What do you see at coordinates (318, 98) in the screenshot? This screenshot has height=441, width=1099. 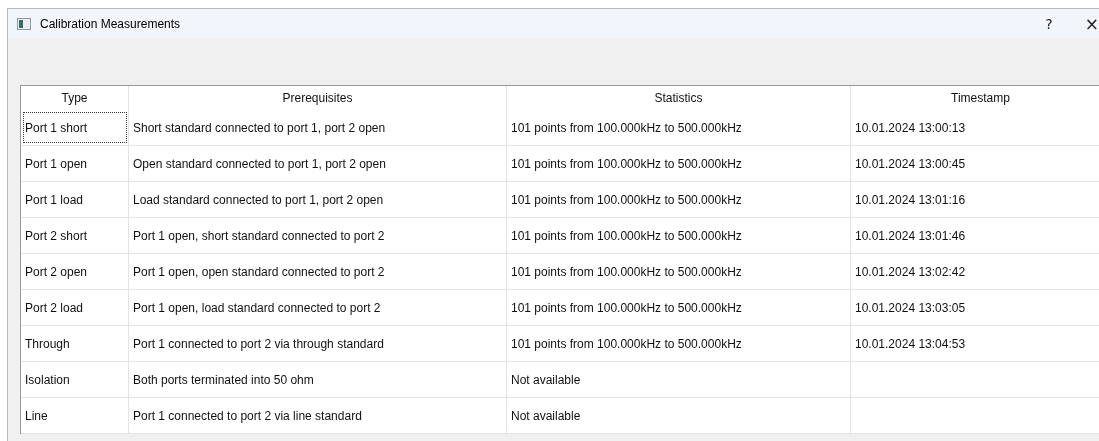 I see `column-header: Prerequisites` at bounding box center [318, 98].